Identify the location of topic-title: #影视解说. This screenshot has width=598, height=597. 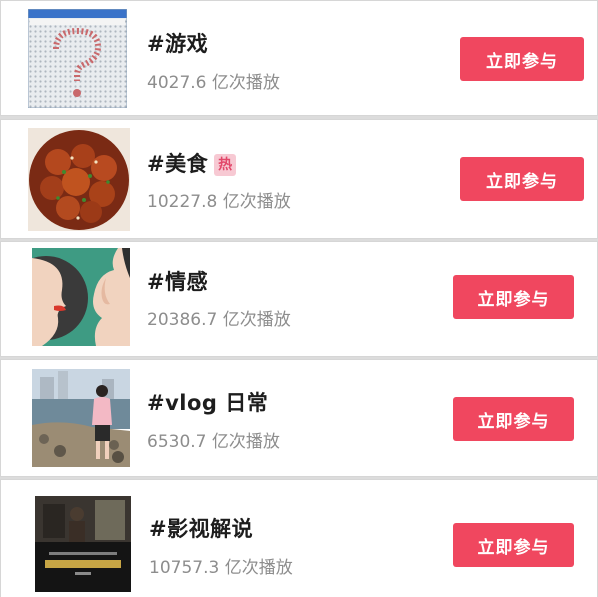
(201, 529).